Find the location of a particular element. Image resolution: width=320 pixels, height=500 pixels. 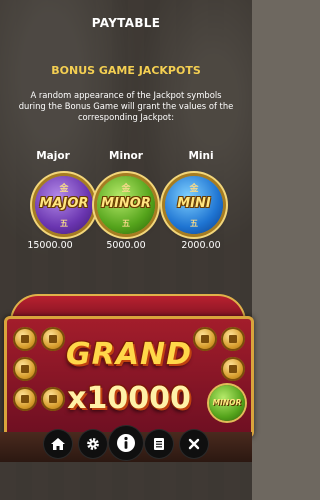

info-button is located at coordinates (126, 443).